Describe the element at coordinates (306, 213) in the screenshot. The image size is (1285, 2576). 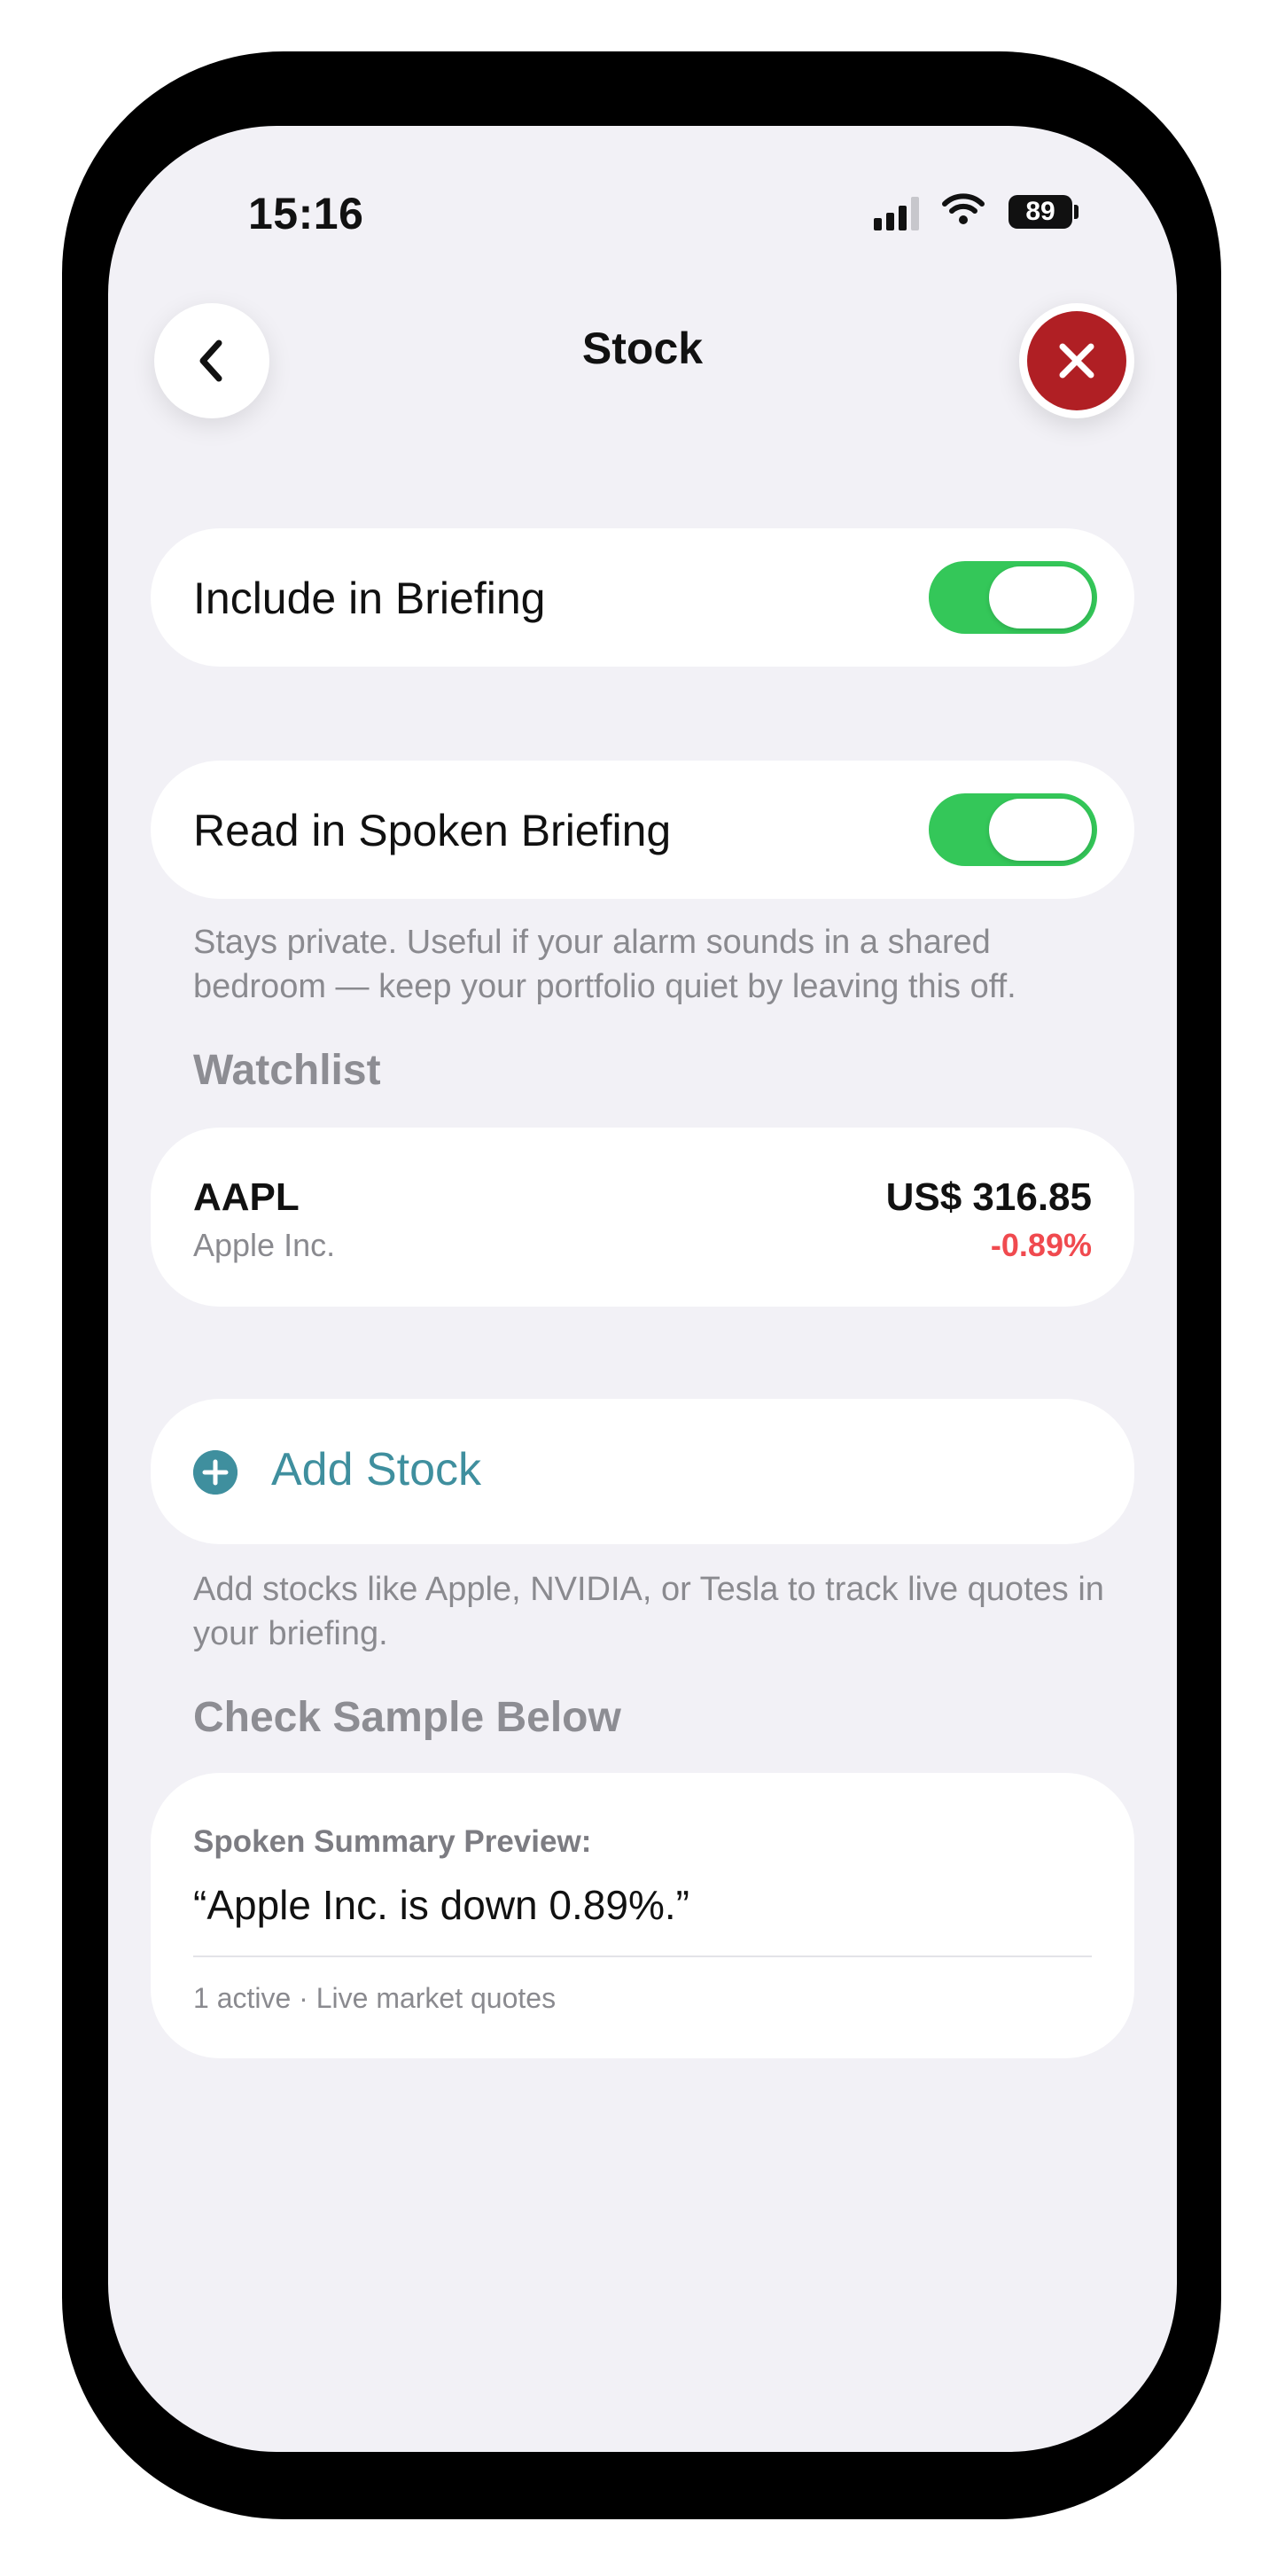
I see `status-time: 15:16` at that location.